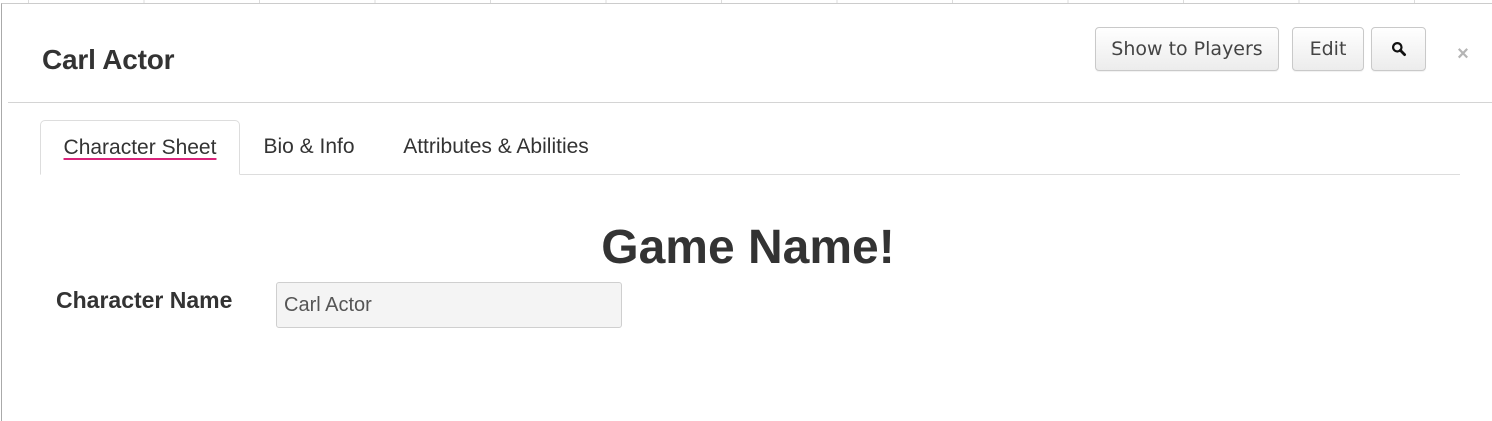 The width and height of the screenshot is (1492, 421). Describe the element at coordinates (449, 305) in the screenshot. I see `character-name-field` at that location.